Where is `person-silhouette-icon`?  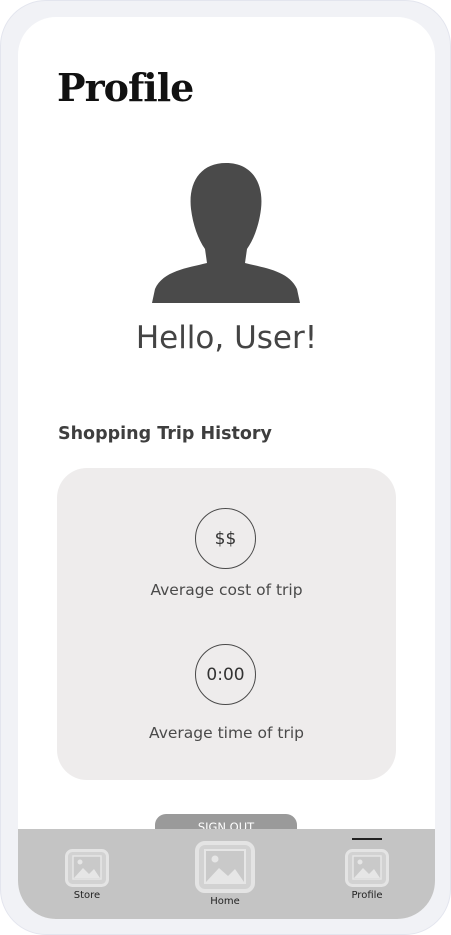
person-silhouette-icon is located at coordinates (226, 233).